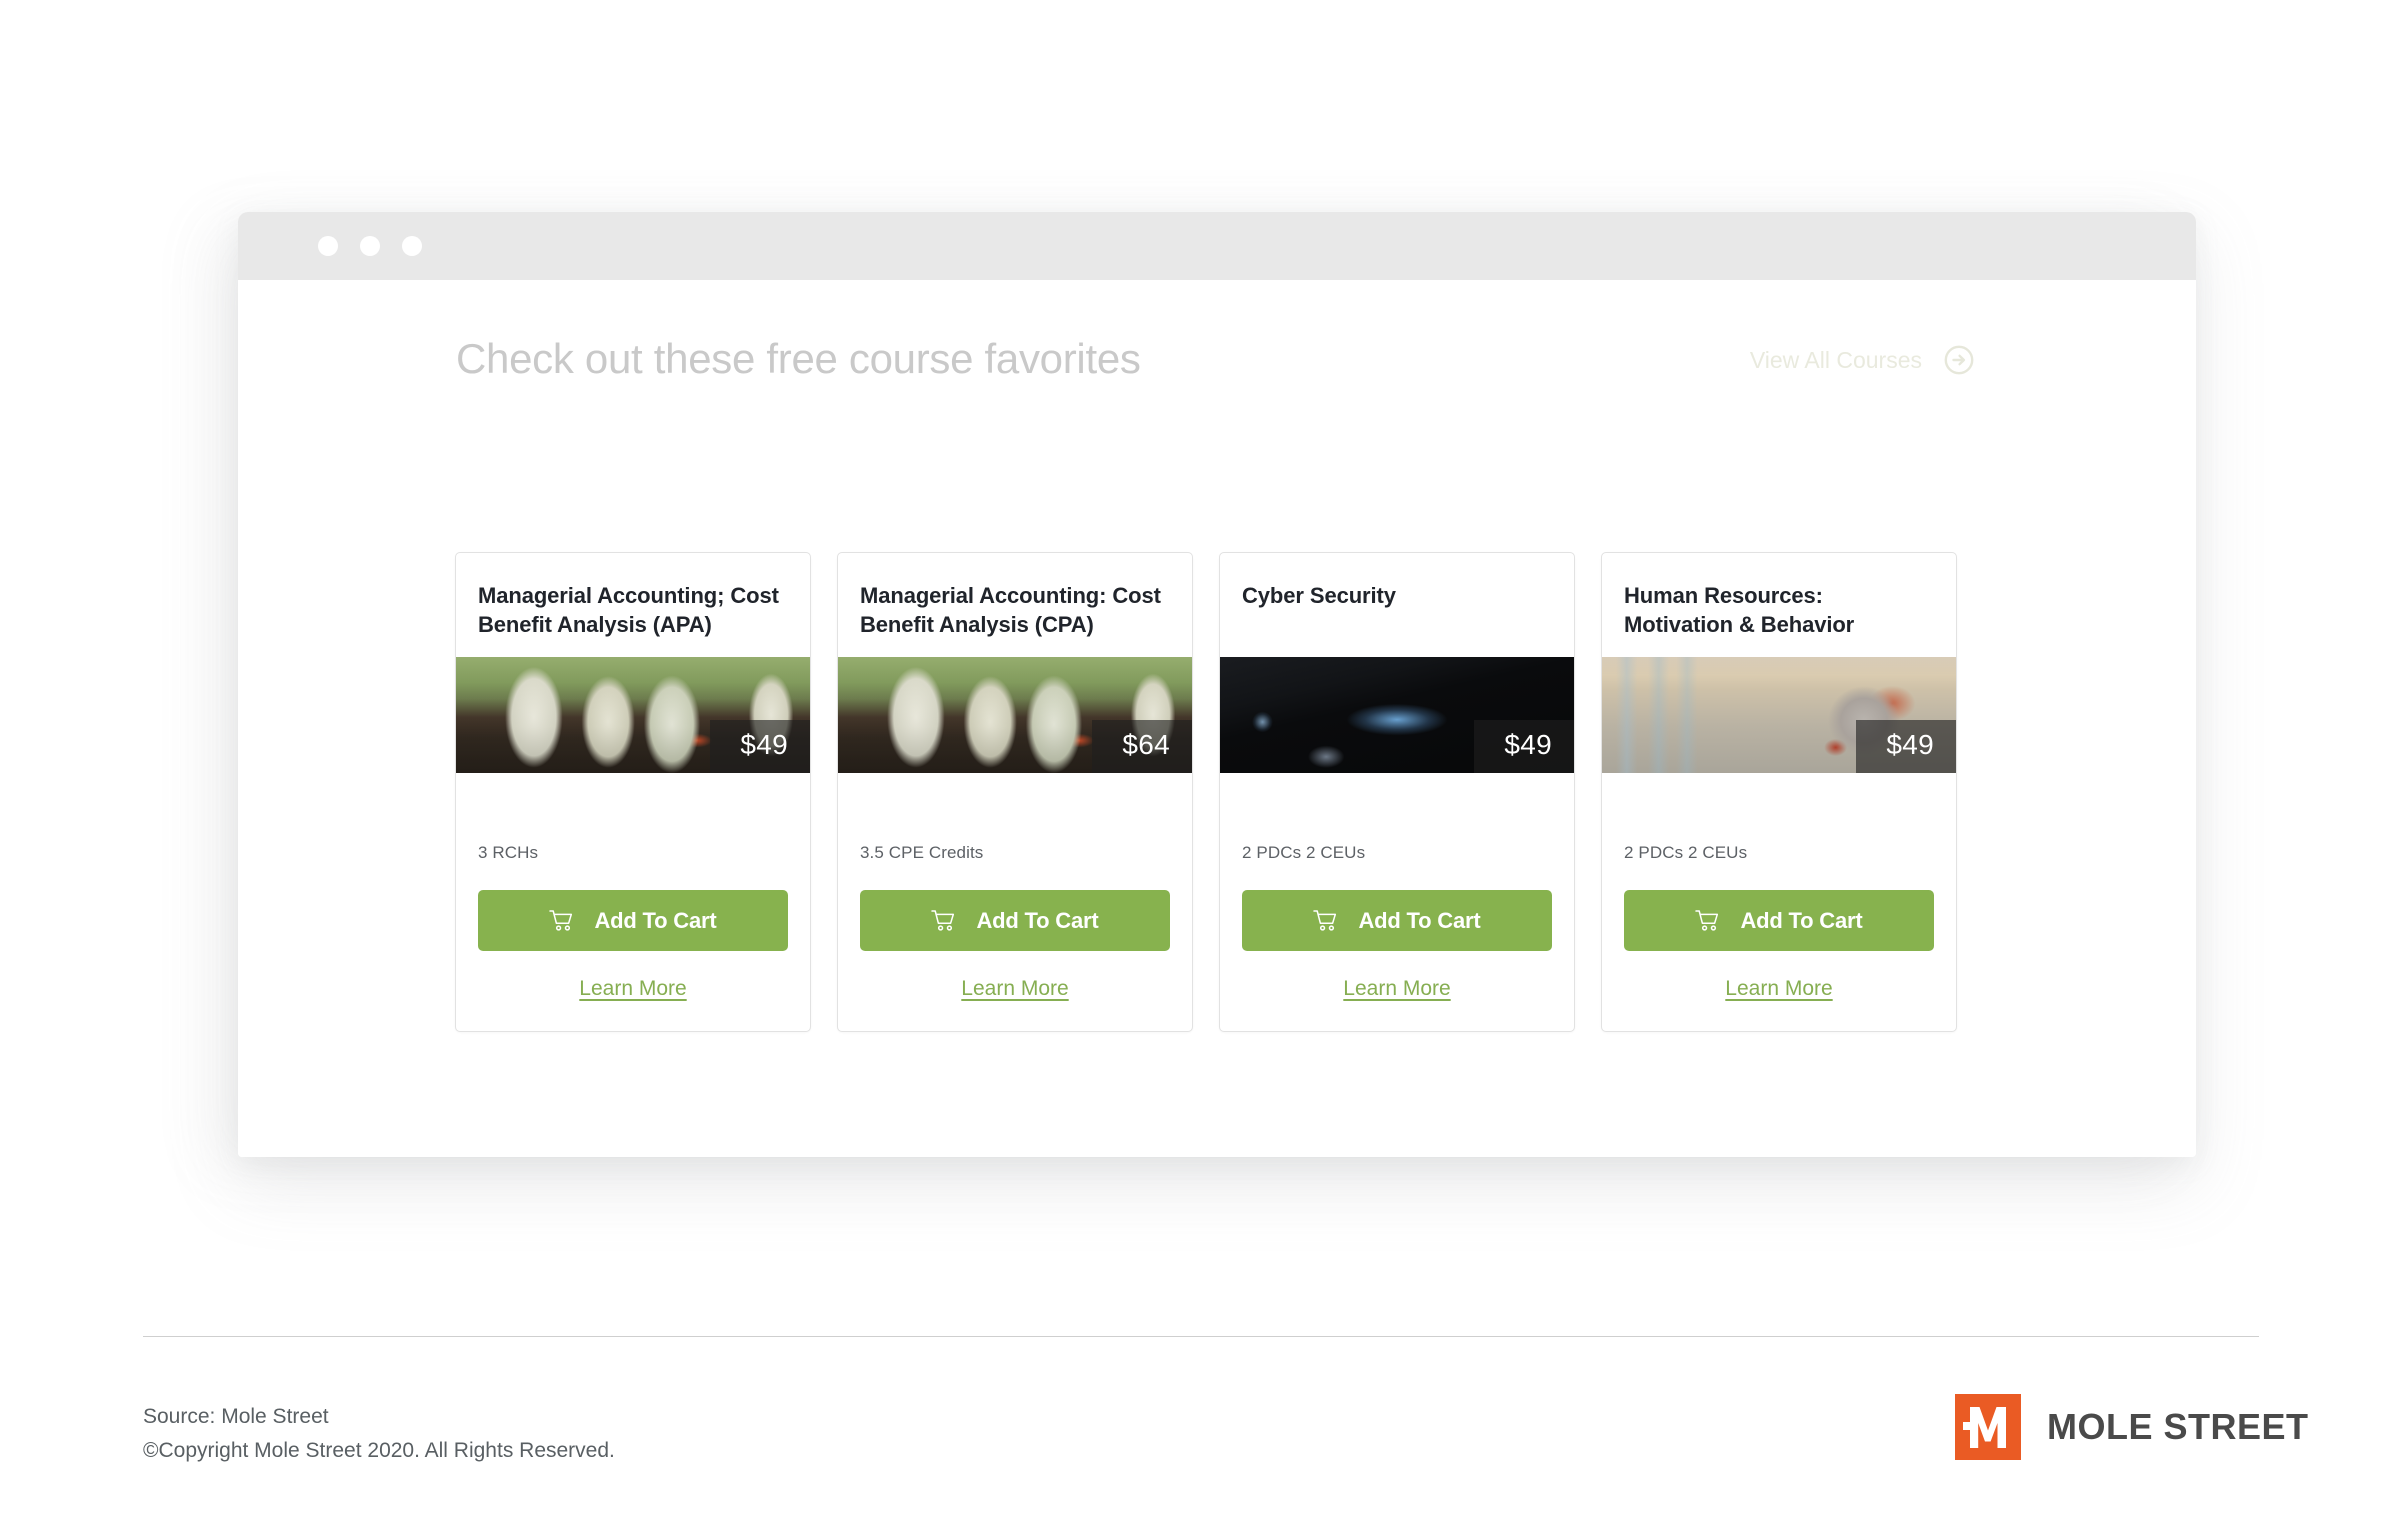 The height and width of the screenshot is (1517, 2400). I want to click on footer-source: Source: Mole Street, so click(236, 1416).